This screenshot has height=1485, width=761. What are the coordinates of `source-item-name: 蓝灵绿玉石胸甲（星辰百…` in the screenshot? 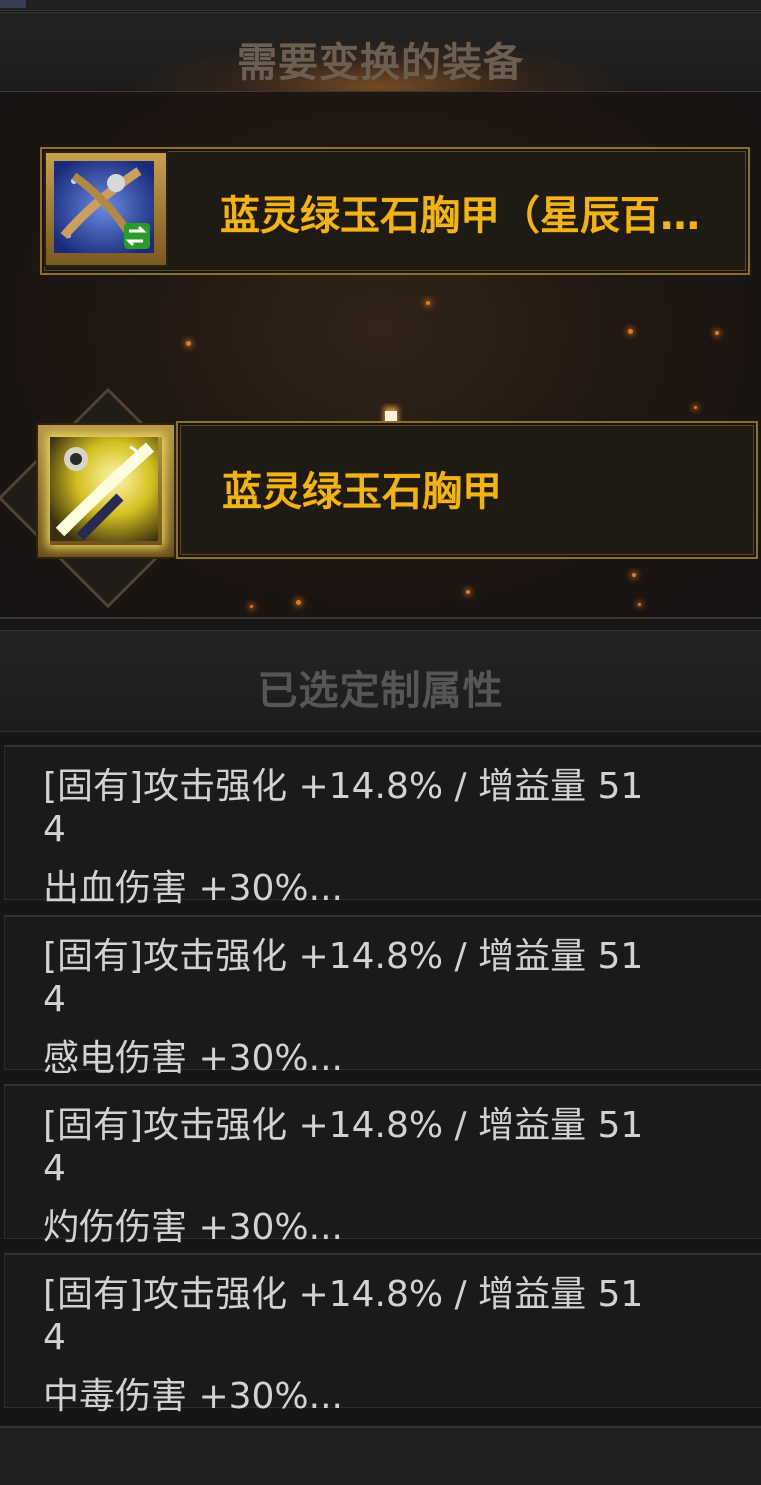 It's located at (460, 216).